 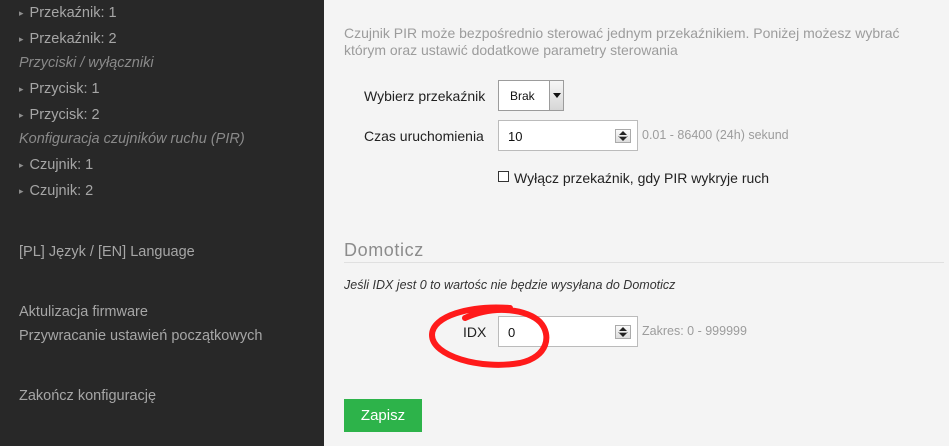 What do you see at coordinates (425, 96) in the screenshot?
I see `relay-select-label: Wybierz przekaźnik` at bounding box center [425, 96].